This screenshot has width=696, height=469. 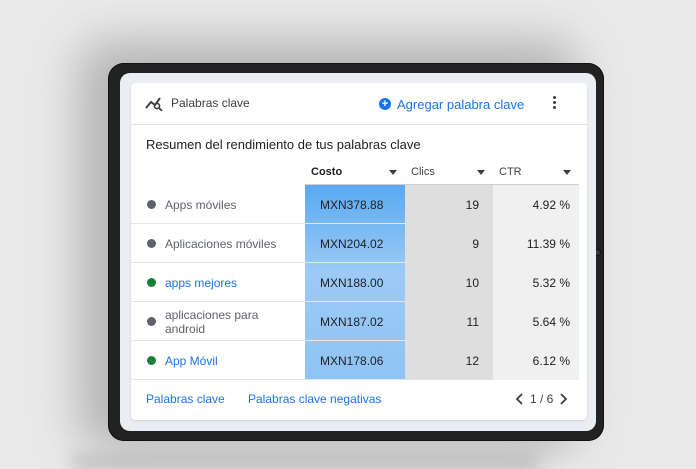 I want to click on table-row: Aplicaciones móviles MXN204.02 9 11.39 %, so click(x=355, y=243).